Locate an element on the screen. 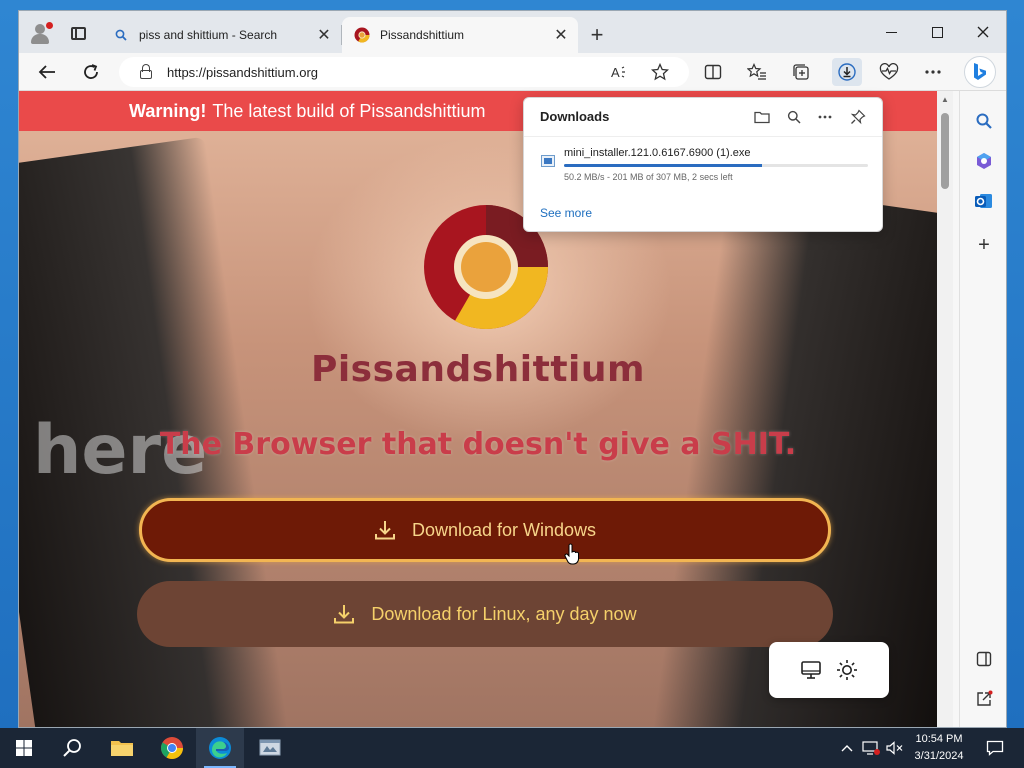 The height and width of the screenshot is (768, 1024). chrome-icon is located at coordinates (172, 748).